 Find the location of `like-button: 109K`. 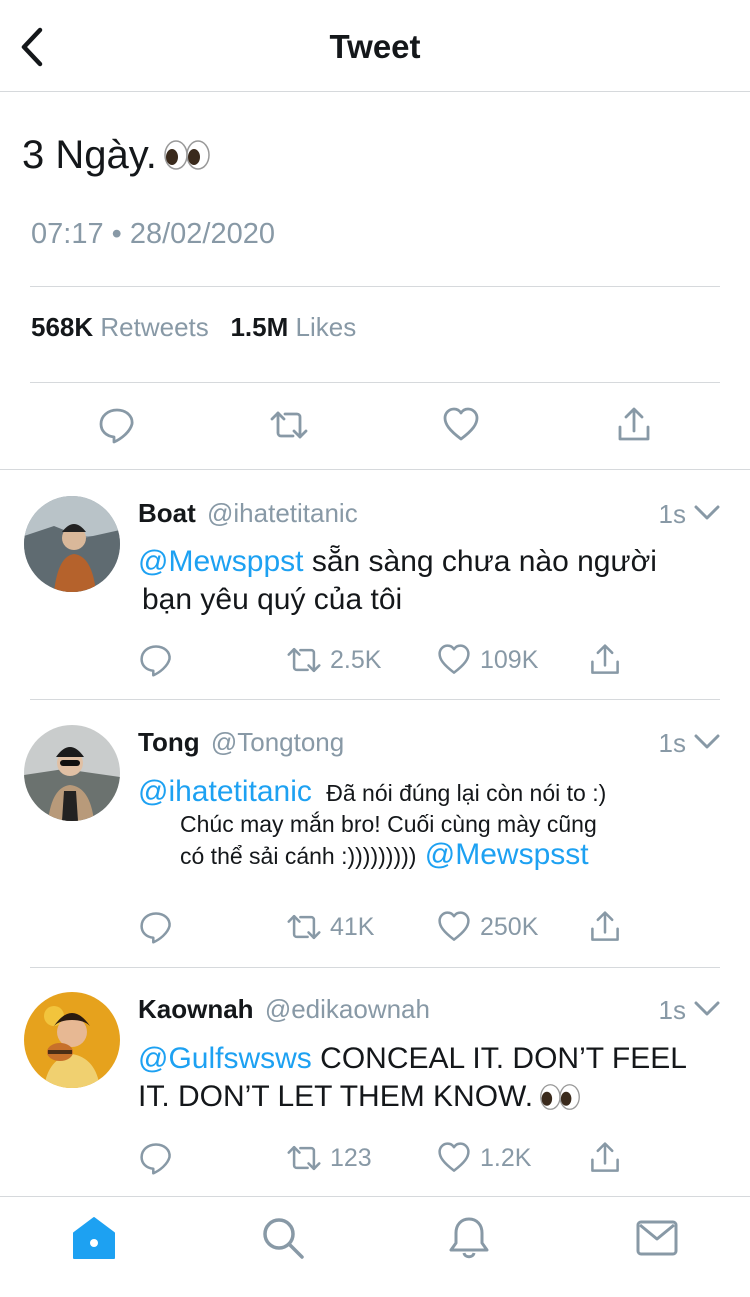

like-button: 109K is located at coordinates (487, 660).